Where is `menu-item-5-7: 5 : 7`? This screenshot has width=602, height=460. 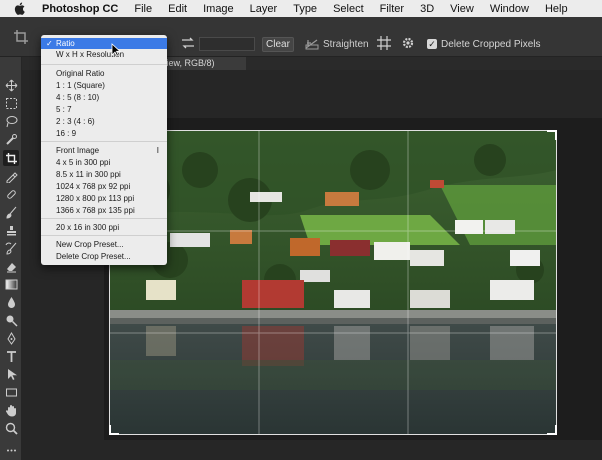 menu-item-5-7: 5 : 7 is located at coordinates (104, 109).